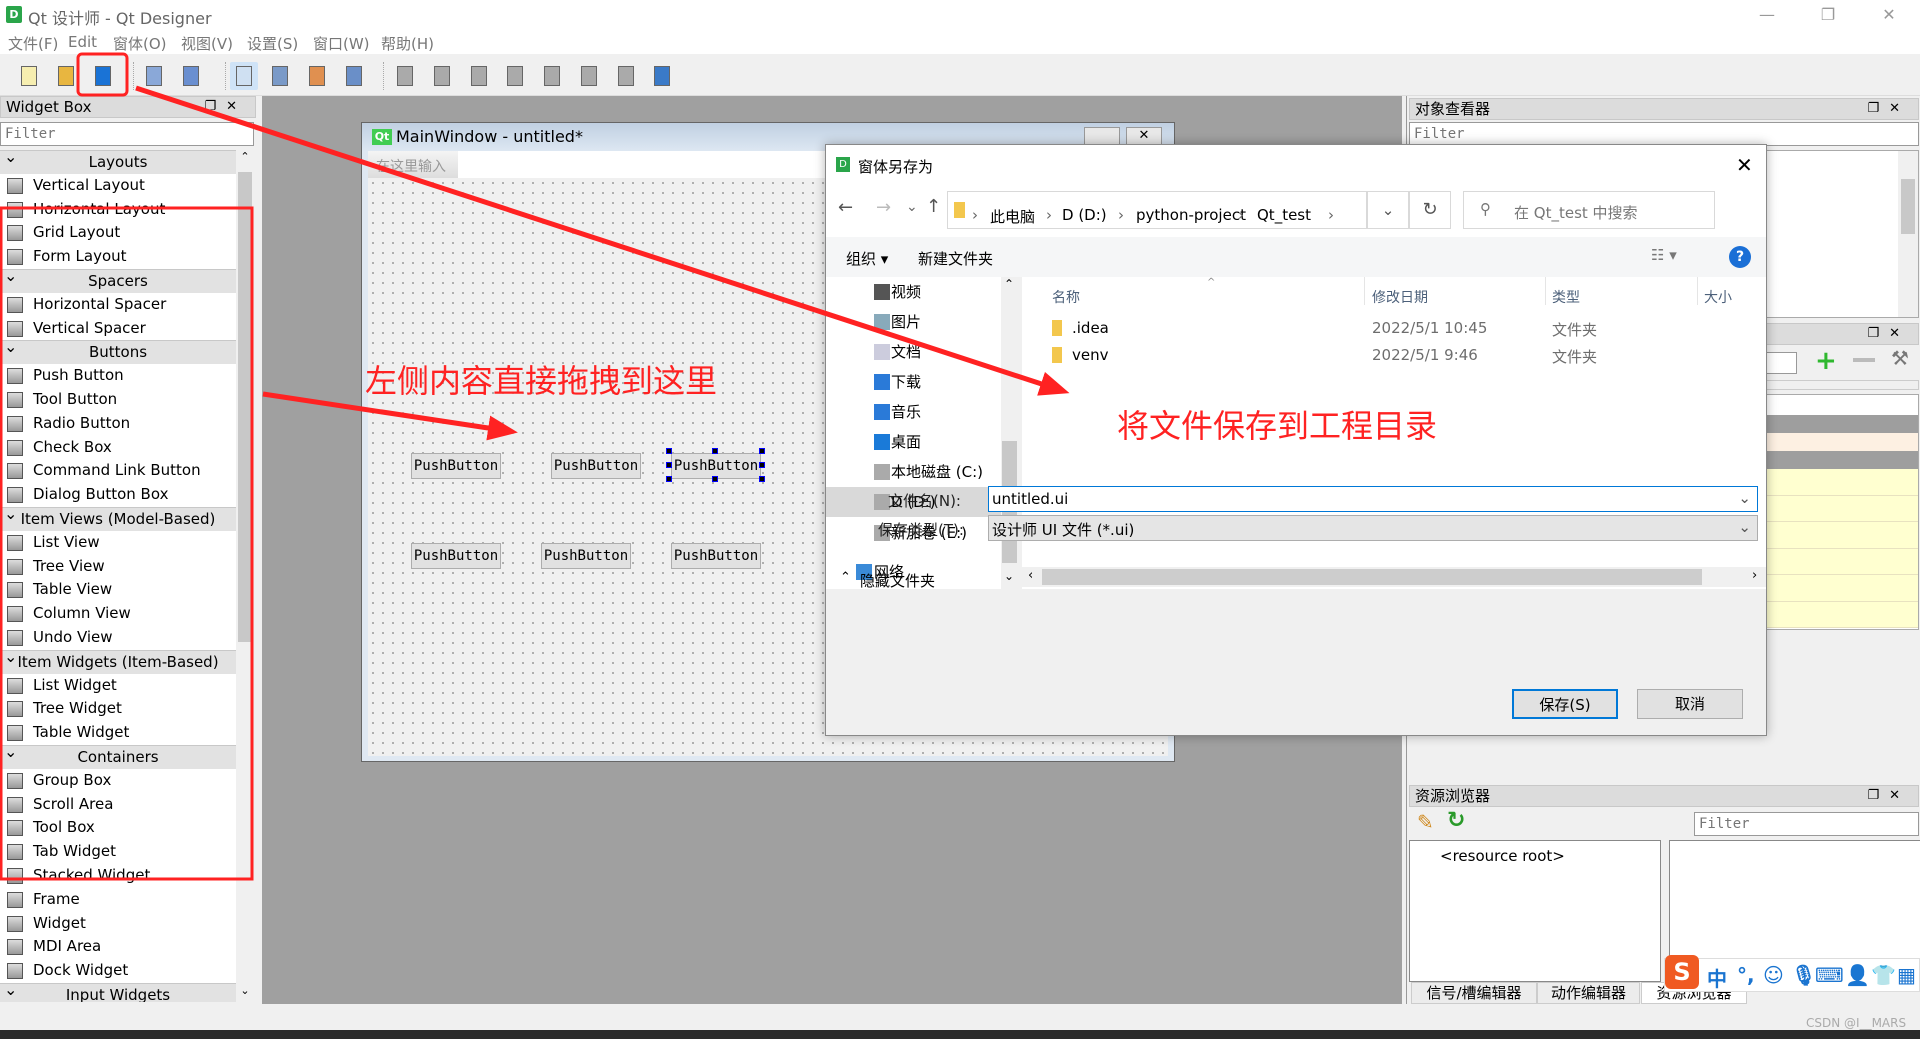 The width and height of the screenshot is (1920, 1039). What do you see at coordinates (102, 74) in the screenshot?
I see `highlight-save-icon` at bounding box center [102, 74].